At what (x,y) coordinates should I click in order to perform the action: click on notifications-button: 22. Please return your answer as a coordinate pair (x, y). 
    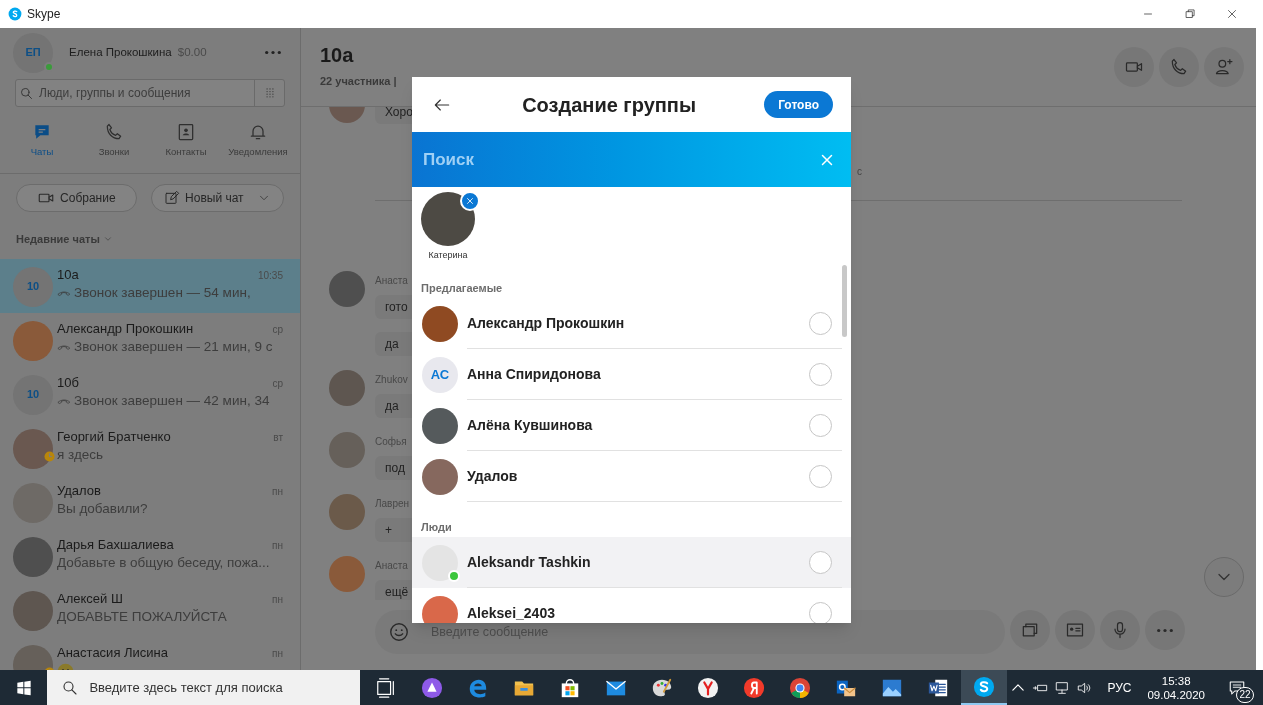
    Looking at the image, I should click on (1237, 687).